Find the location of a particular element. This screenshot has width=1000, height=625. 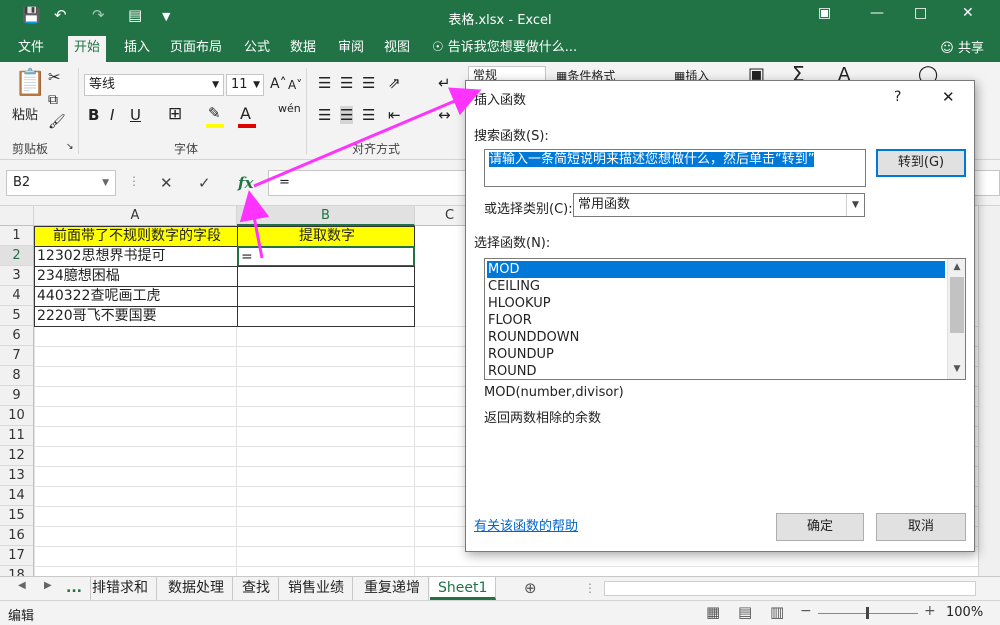

arrow-to-fx is located at coordinates (254, 224).